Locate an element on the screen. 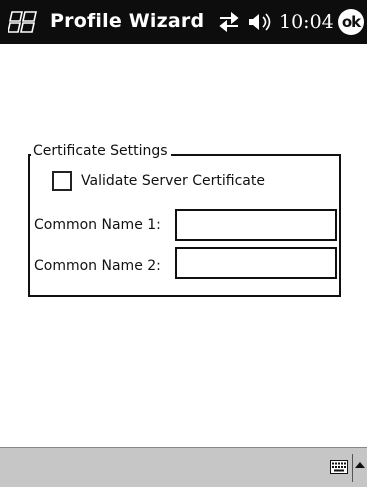 The height and width of the screenshot is (487, 367). common-name-2-label: Common Name 2: is located at coordinates (97, 266).